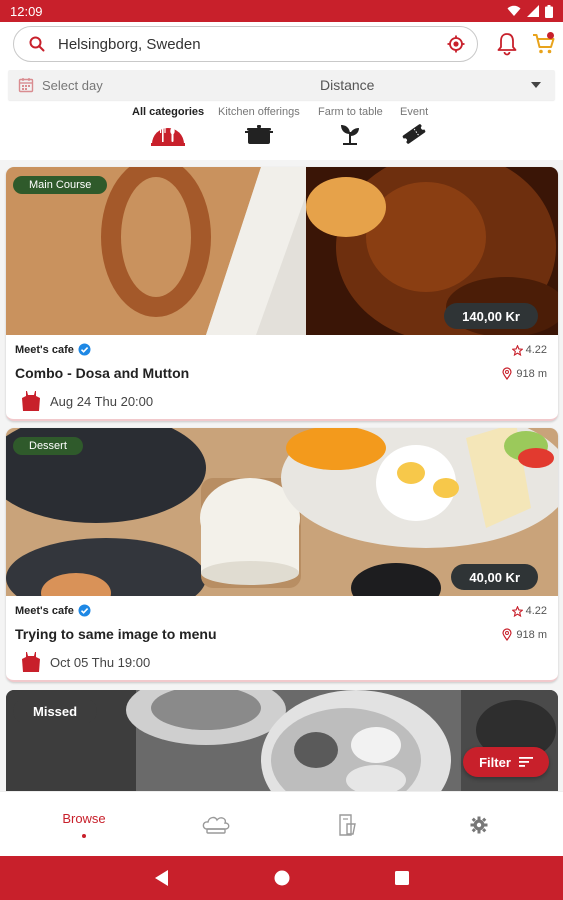 The height and width of the screenshot is (900, 563). Describe the element at coordinates (84, 836) in the screenshot. I see `active-indicator` at that location.